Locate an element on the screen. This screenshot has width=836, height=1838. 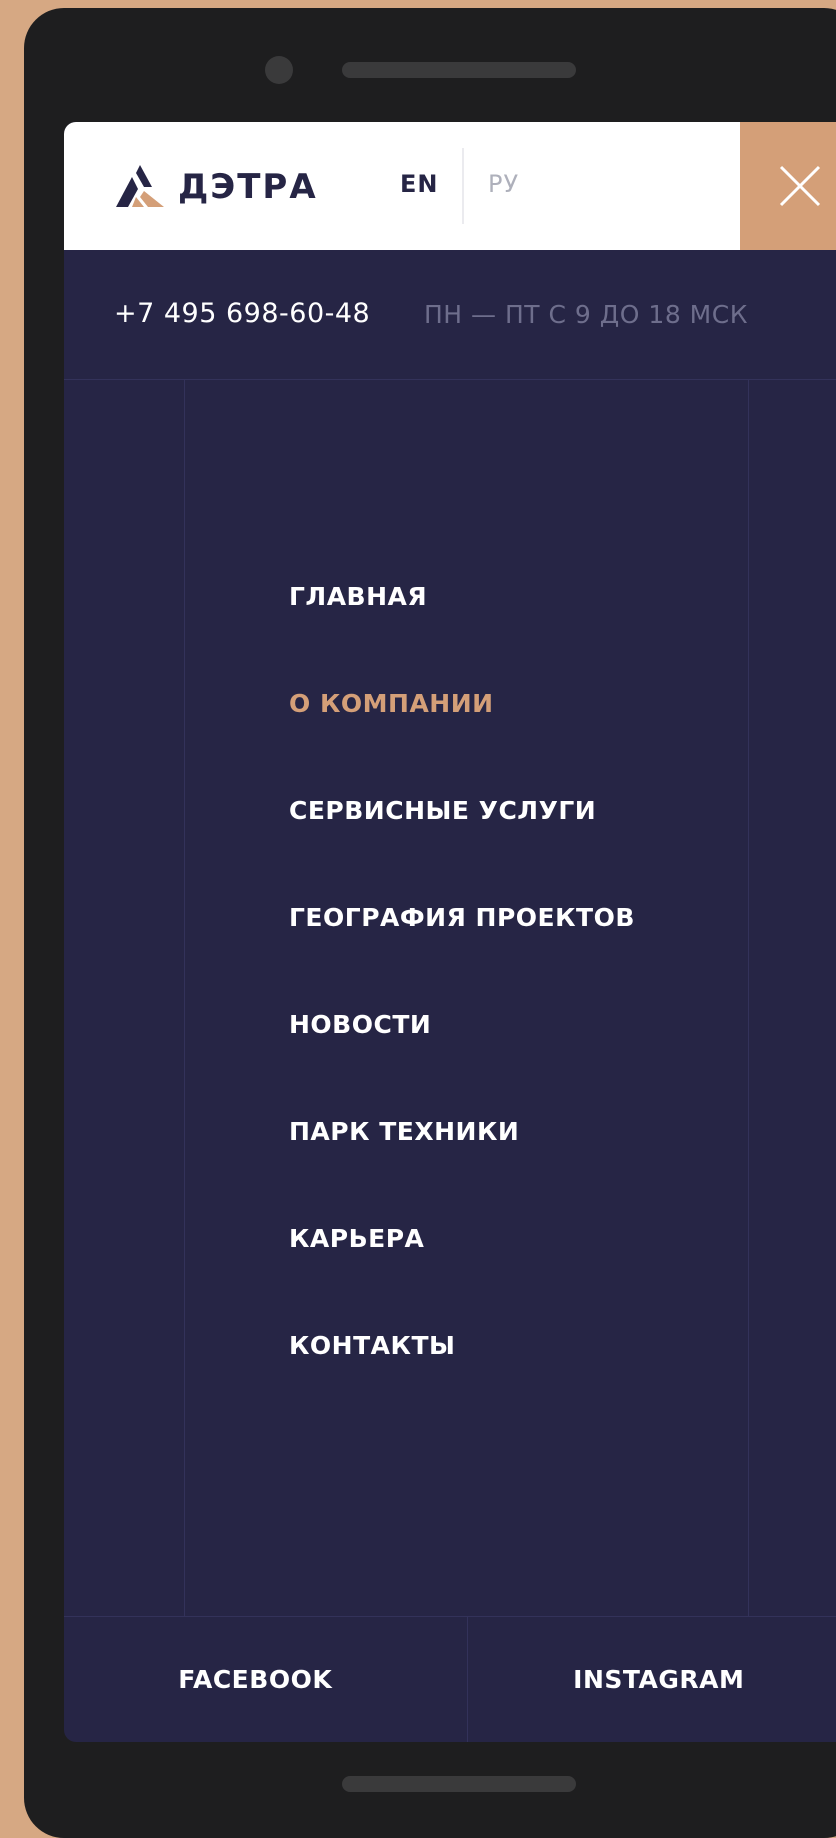
detra-logo-icon is located at coordinates (140, 187).